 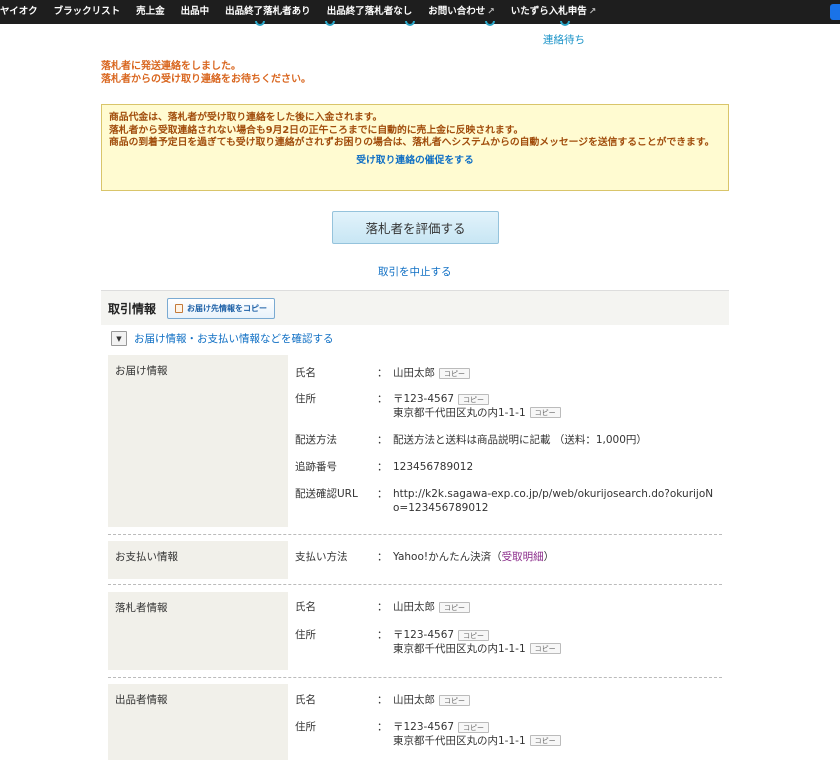 What do you see at coordinates (415, 227) in the screenshot?
I see `rate-buyer-button: 落札者を評価する` at bounding box center [415, 227].